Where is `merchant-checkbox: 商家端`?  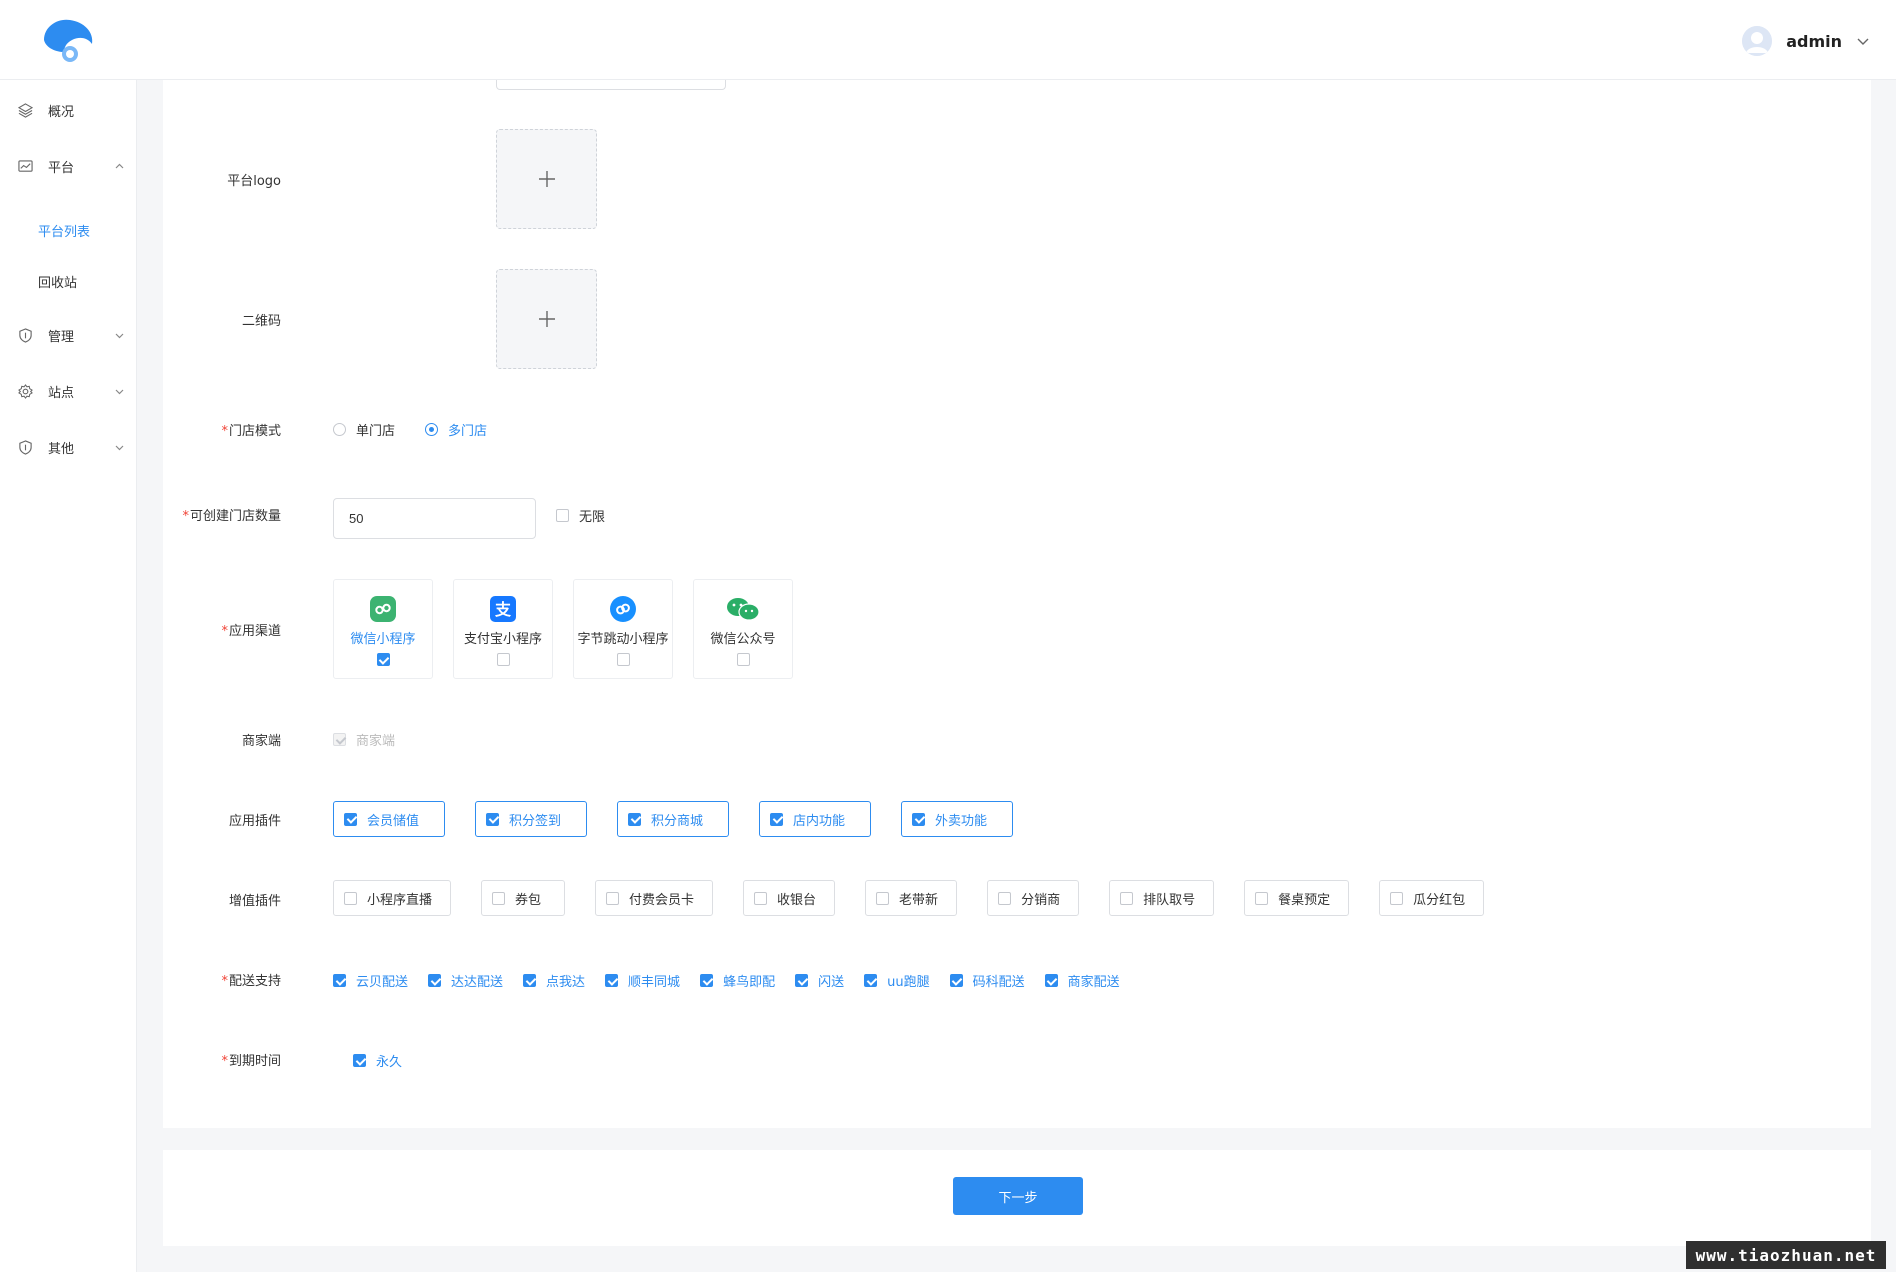
merchant-checkbox: 商家端 is located at coordinates (364, 739).